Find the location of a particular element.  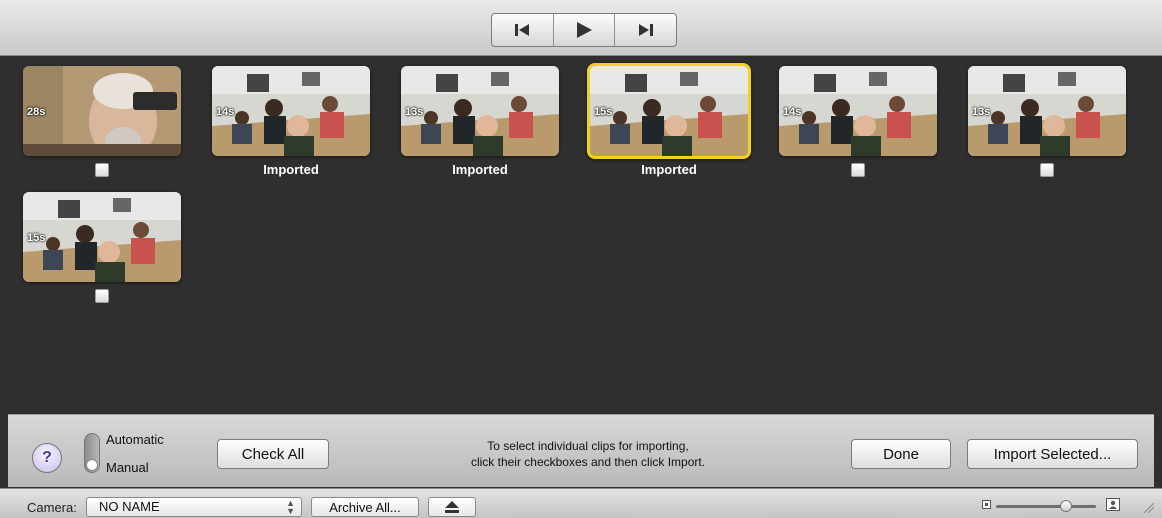

done-button: Done is located at coordinates (901, 454).